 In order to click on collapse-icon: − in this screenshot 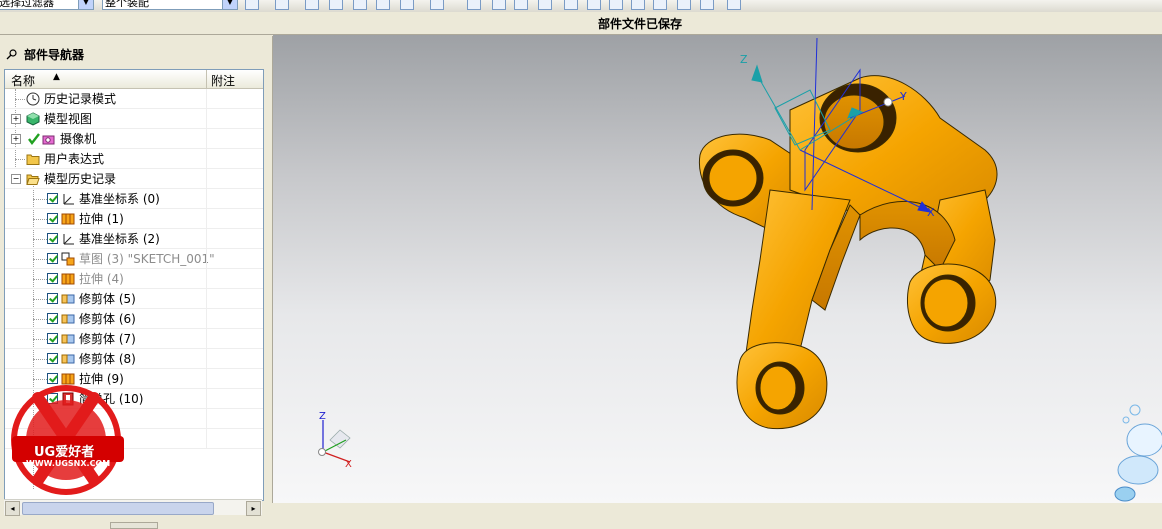, I will do `click(16, 179)`.